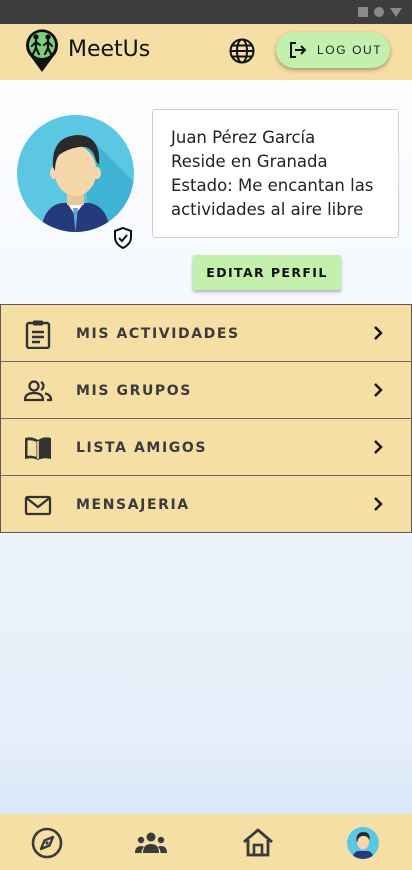 The image size is (412, 870). Describe the element at coordinates (206, 842) in the screenshot. I see `bottom-navigation` at that location.